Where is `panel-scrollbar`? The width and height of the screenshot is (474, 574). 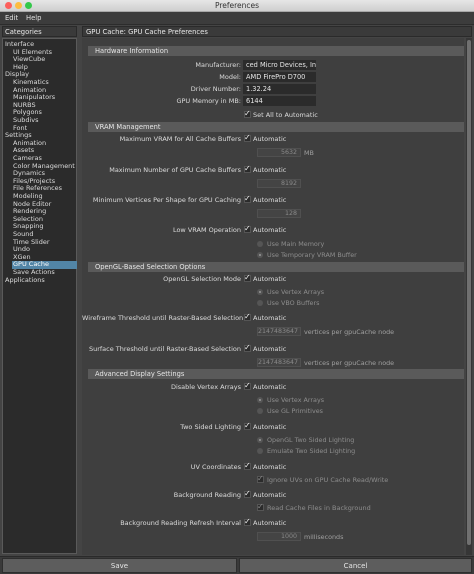 panel-scrollbar is located at coordinates (469, 296).